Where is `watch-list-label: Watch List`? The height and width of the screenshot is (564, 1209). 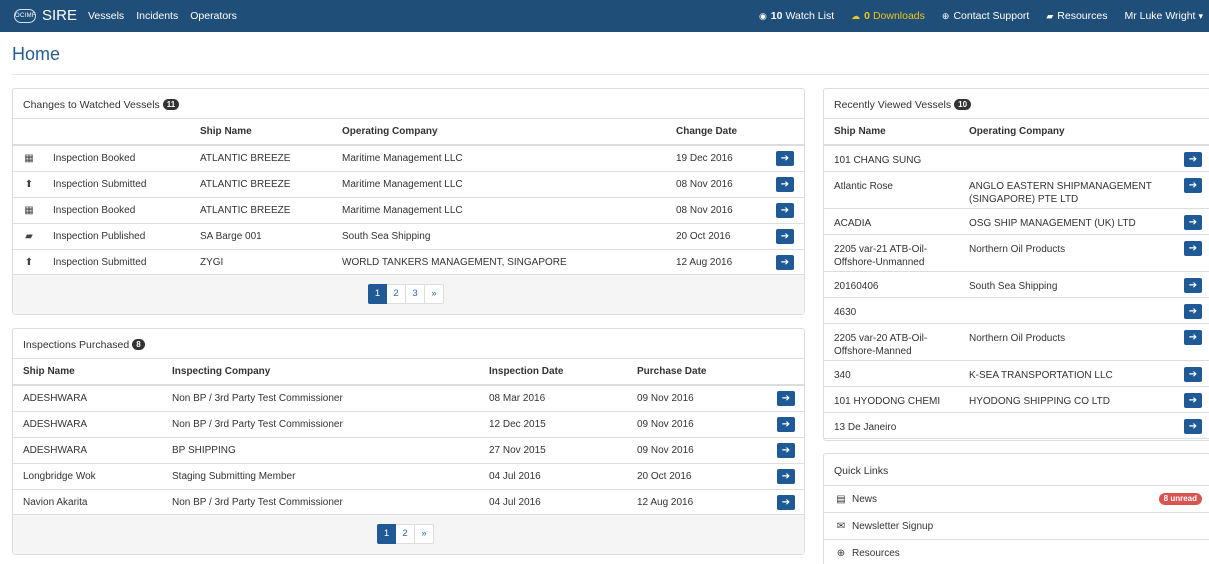
watch-list-label: Watch List is located at coordinates (810, 16).